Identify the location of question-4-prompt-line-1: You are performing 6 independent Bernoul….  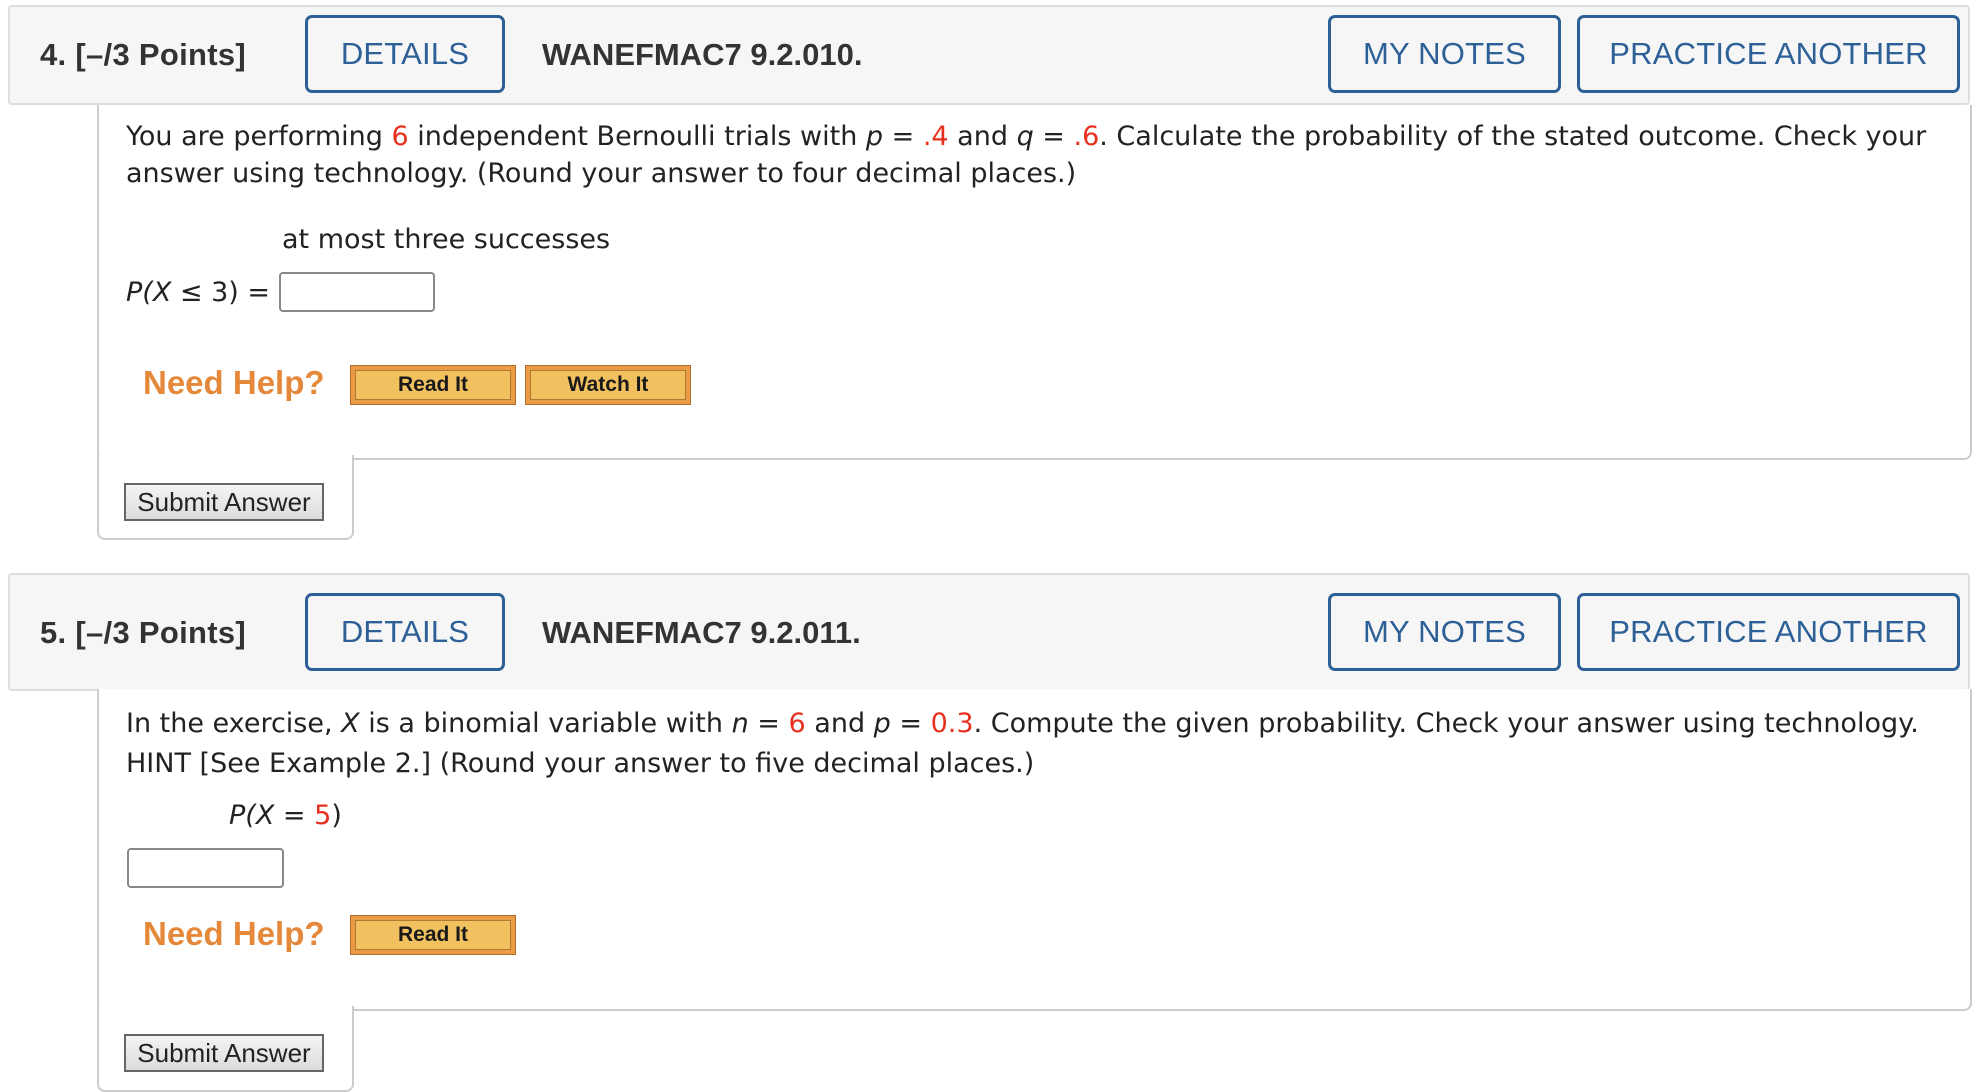
(1026, 136).